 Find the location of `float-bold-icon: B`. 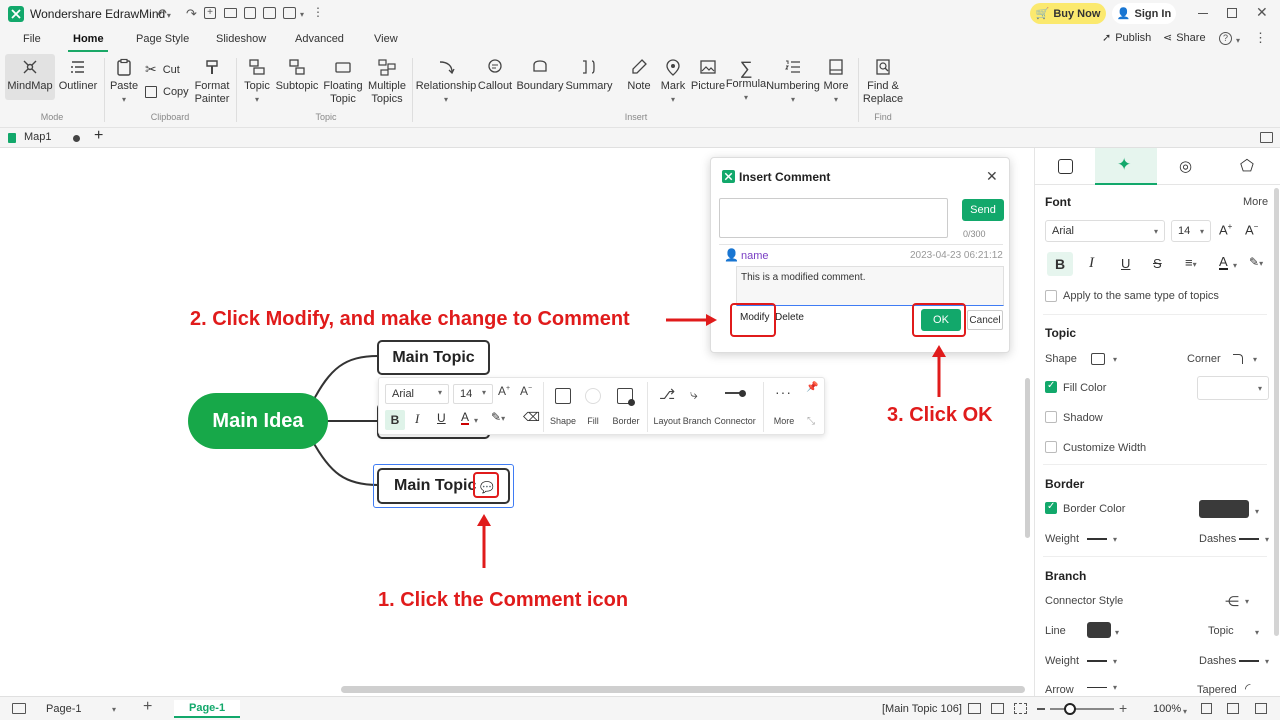

float-bold-icon: B is located at coordinates (395, 420).